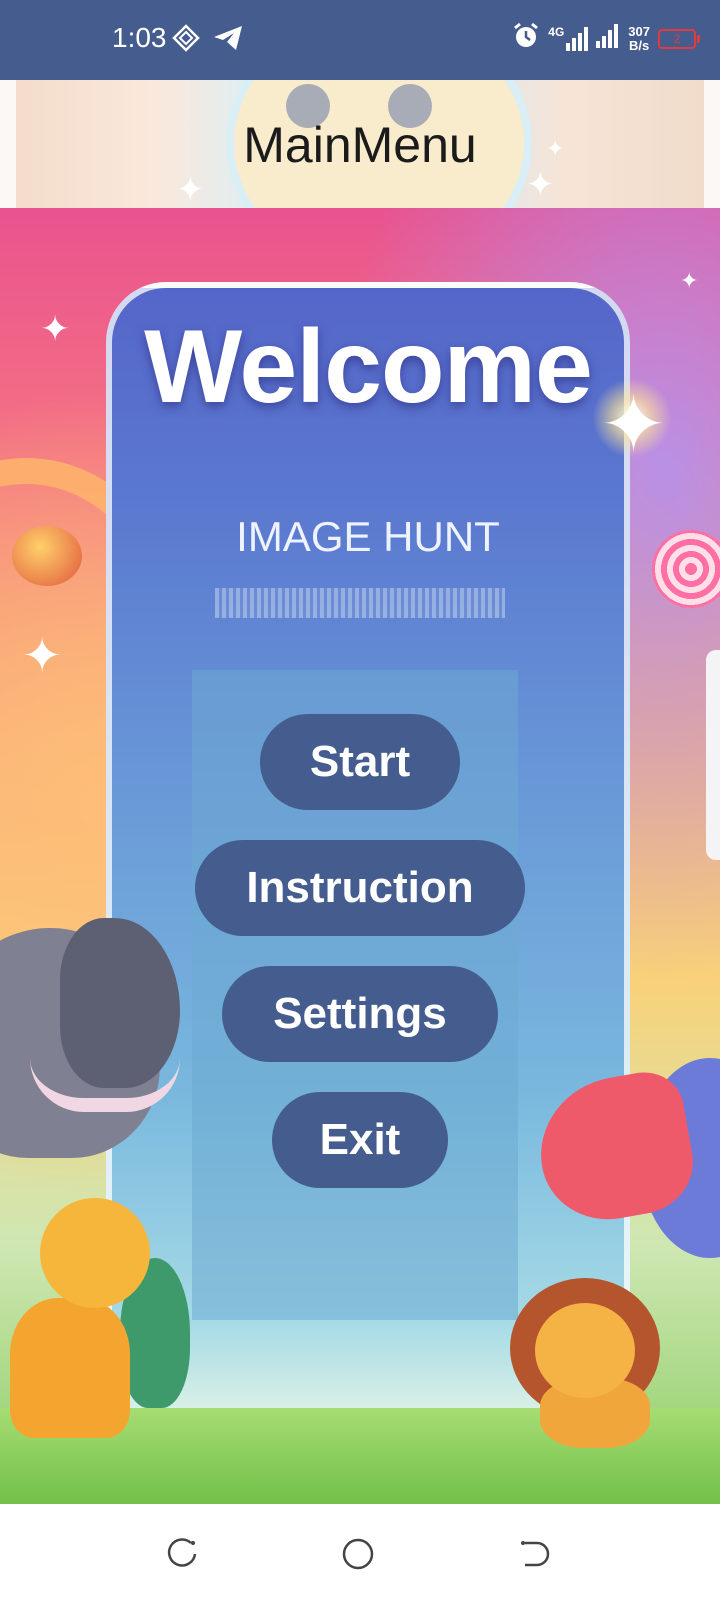 This screenshot has height=1600, width=720. Describe the element at coordinates (360, 40) in the screenshot. I see `status-bar: 1:03 4G 307 B/s 2` at that location.